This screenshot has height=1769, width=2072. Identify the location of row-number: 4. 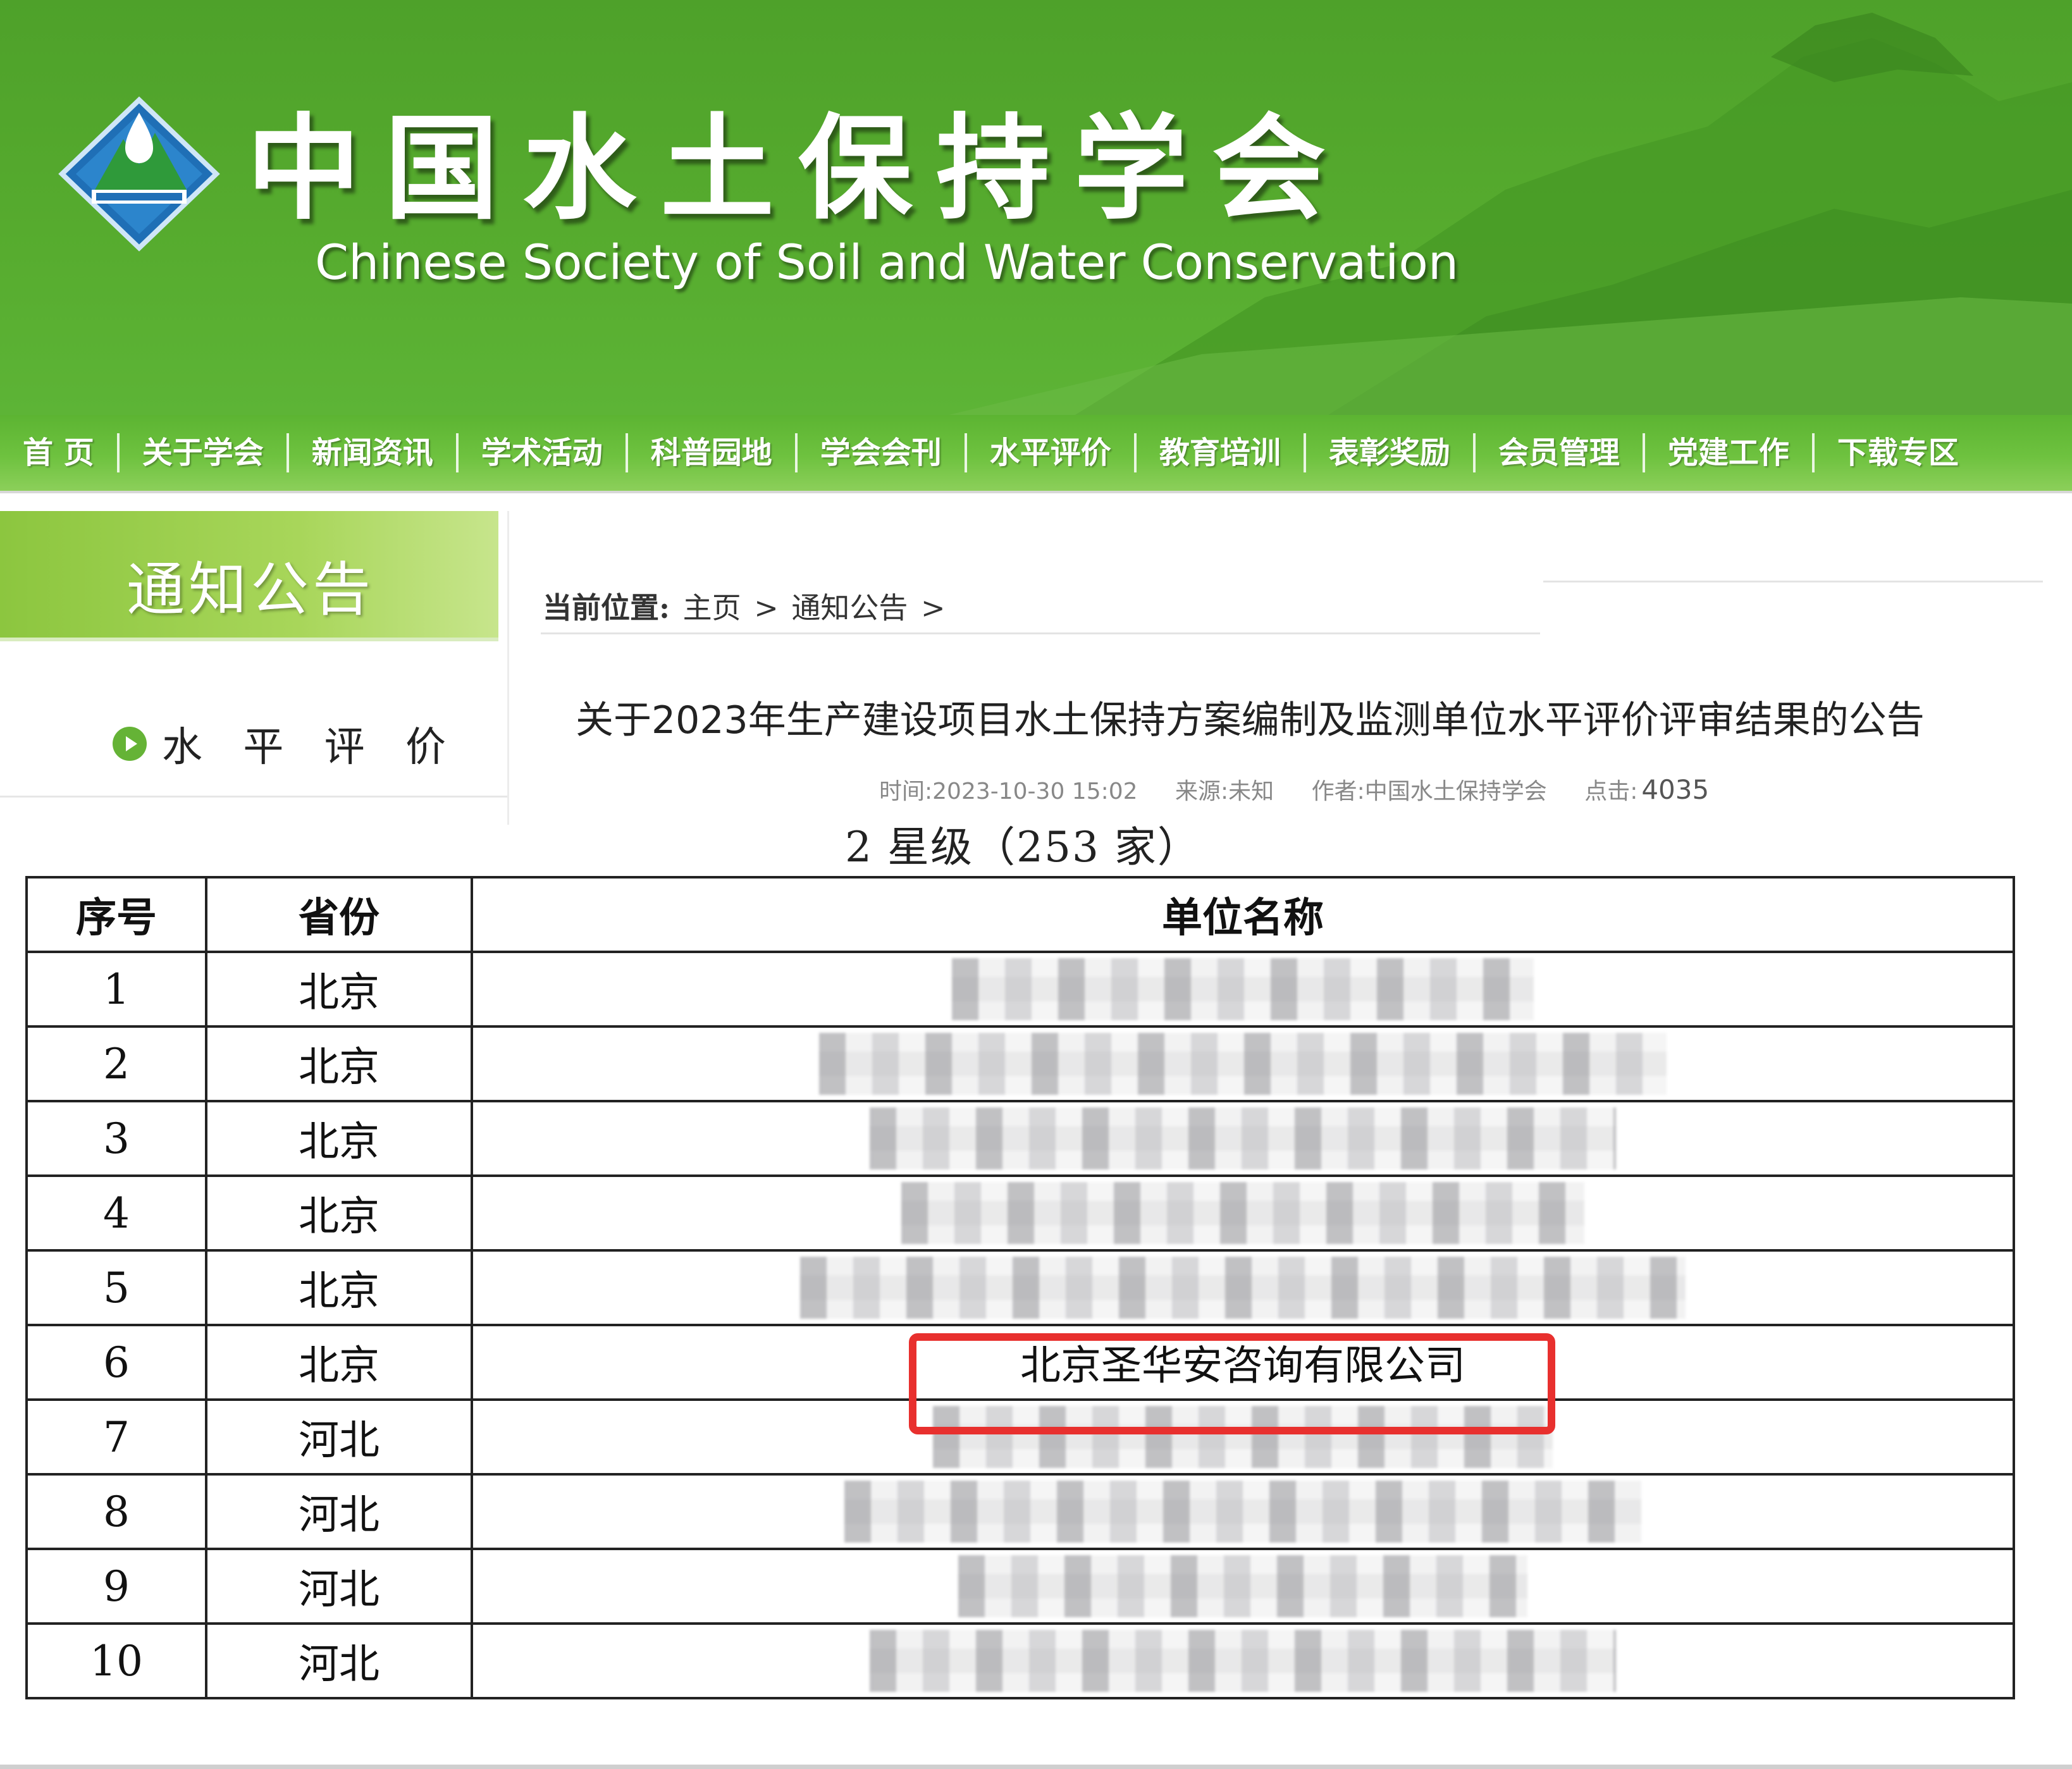
(116, 1213).